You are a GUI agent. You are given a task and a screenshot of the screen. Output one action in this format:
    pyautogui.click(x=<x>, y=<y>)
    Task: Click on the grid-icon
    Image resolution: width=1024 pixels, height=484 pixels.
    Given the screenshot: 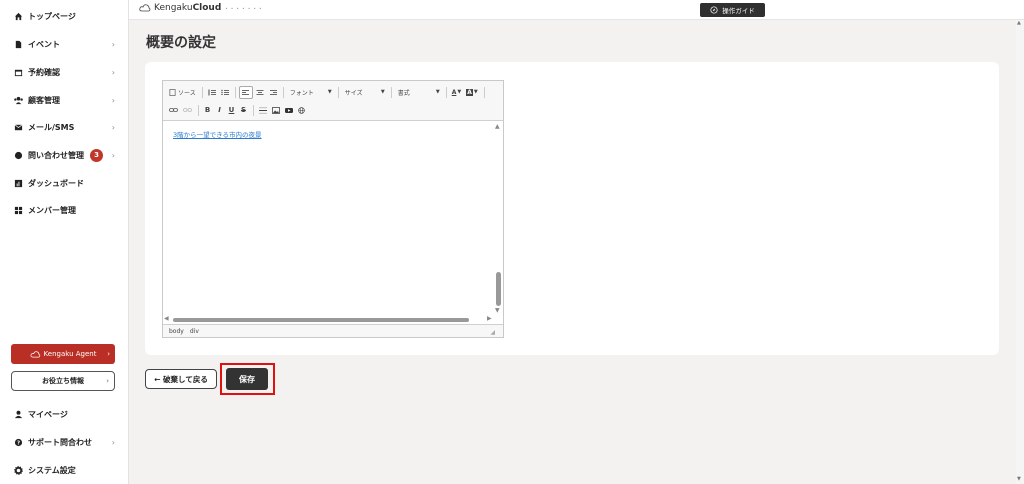 What is the action you would take?
    pyautogui.click(x=18, y=210)
    